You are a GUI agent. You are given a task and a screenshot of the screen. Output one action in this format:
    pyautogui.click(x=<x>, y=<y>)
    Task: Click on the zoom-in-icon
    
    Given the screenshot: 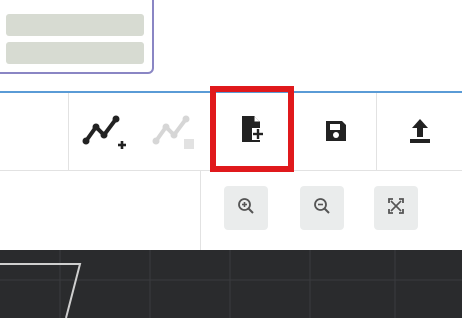 What is the action you would take?
    pyautogui.click(x=246, y=208)
    